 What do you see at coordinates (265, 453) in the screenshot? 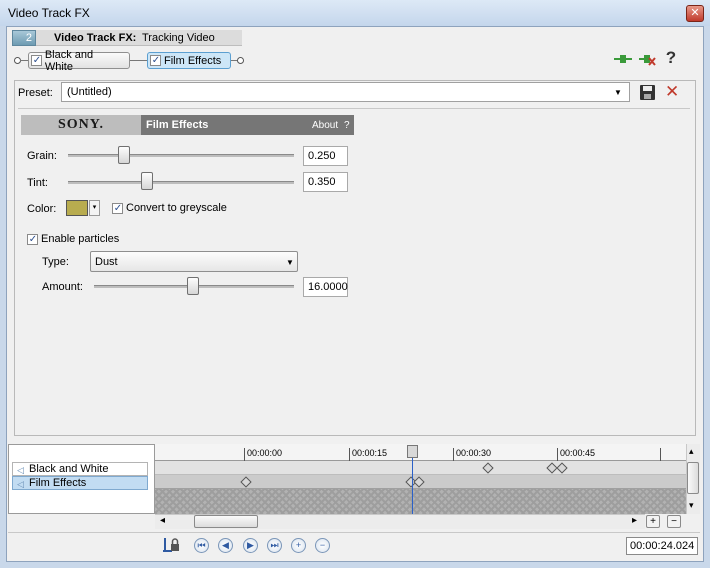
I see `ruler-label: 00:00:00` at bounding box center [265, 453].